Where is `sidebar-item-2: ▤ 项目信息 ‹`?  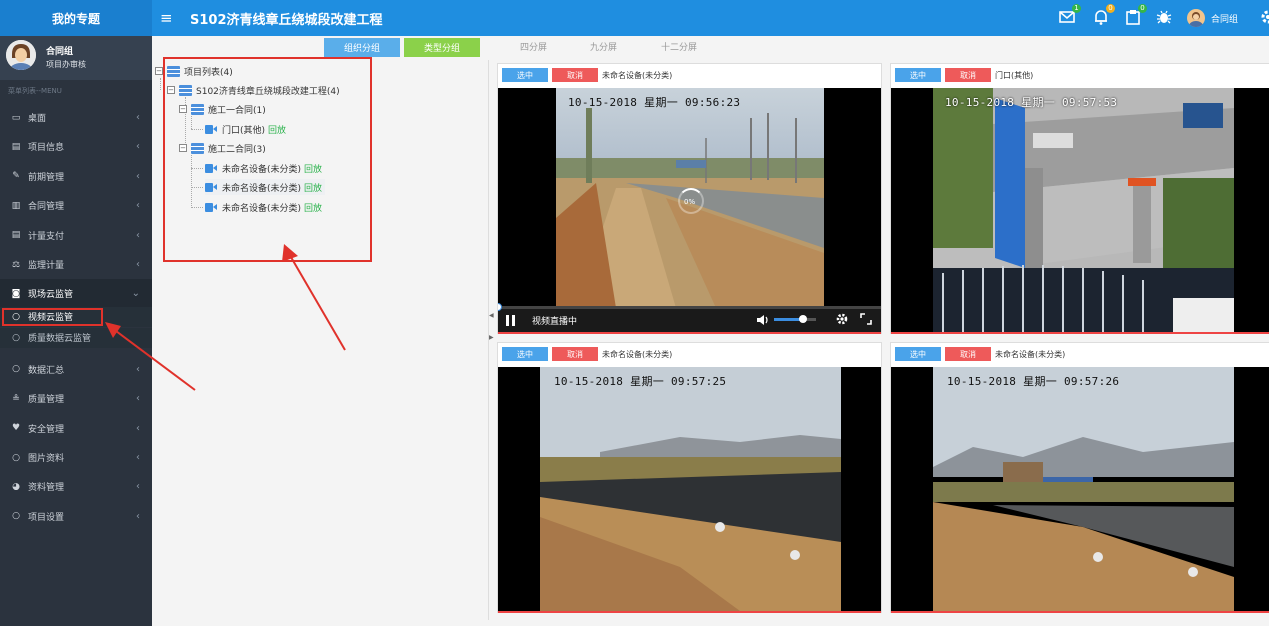 sidebar-item-2: ▤ 项目信息 ‹ is located at coordinates (76, 146).